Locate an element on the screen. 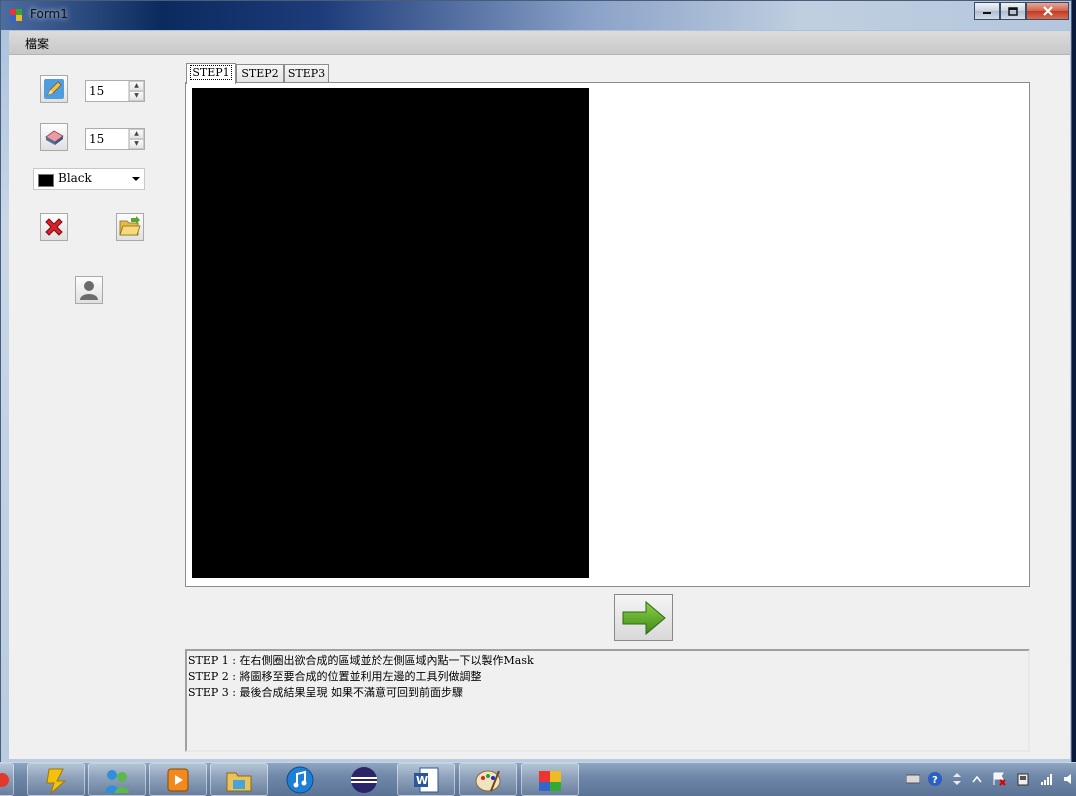  menu-bar: 檔案 is located at coordinates (539, 43).